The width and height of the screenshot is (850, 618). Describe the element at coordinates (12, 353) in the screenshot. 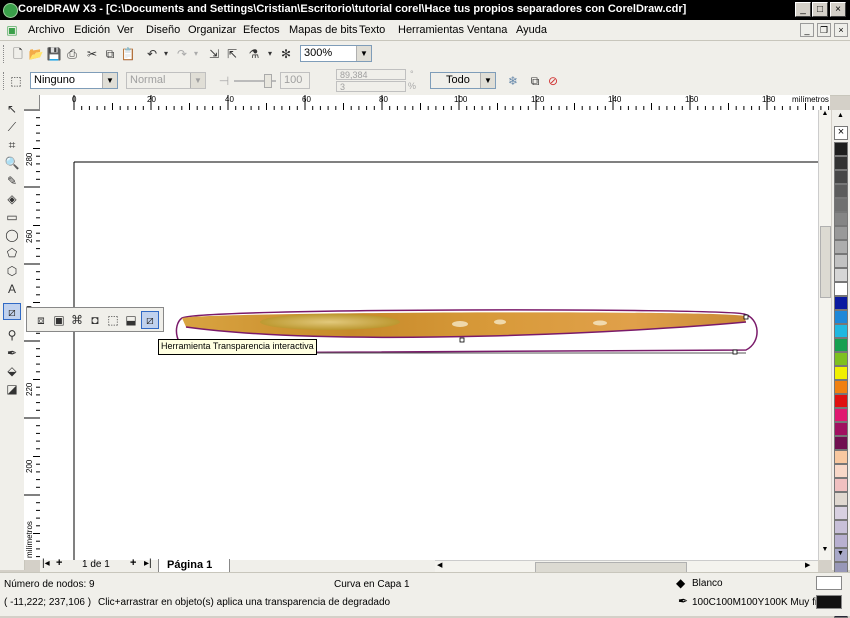

I see `outline-tool-icon: ✒` at that location.